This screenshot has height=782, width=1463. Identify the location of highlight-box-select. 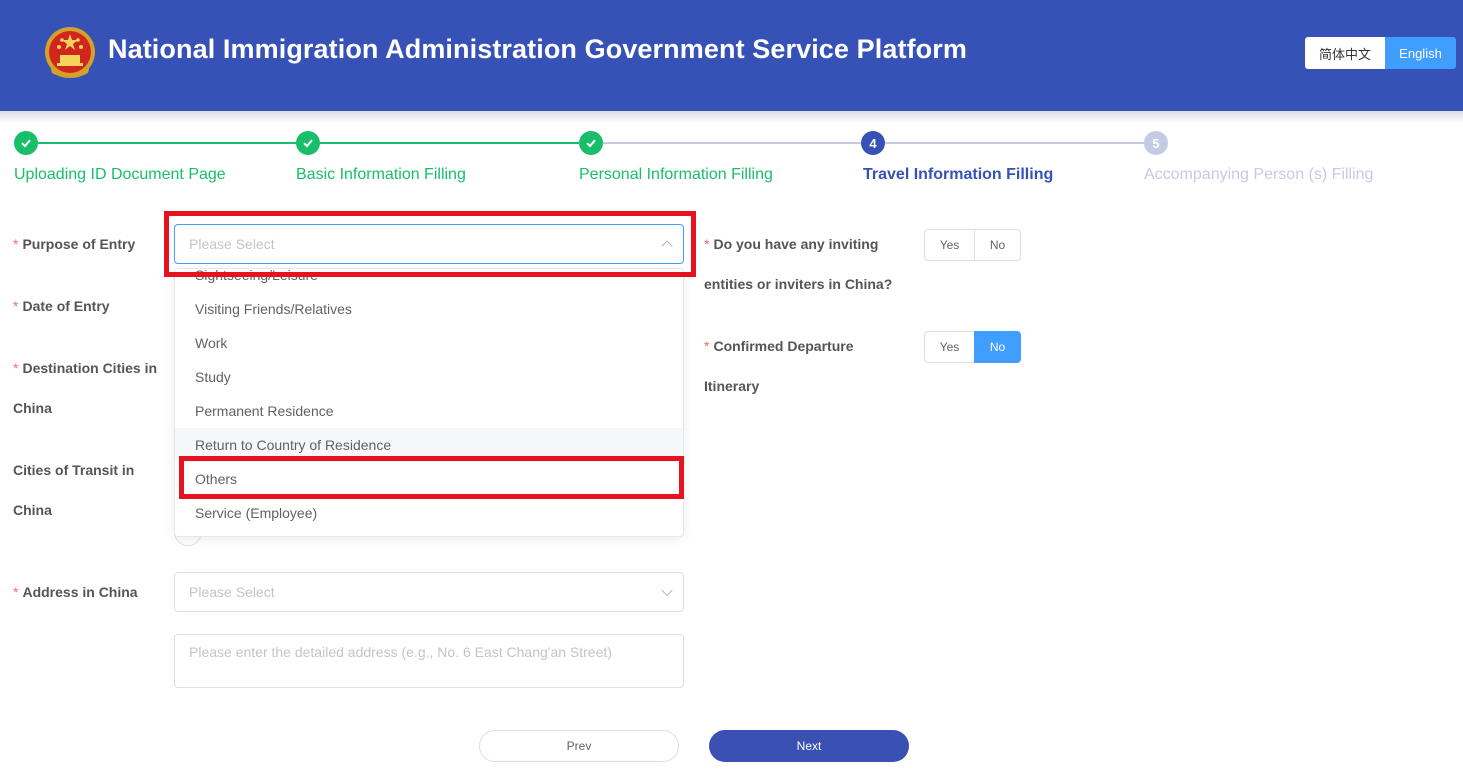
(430, 244).